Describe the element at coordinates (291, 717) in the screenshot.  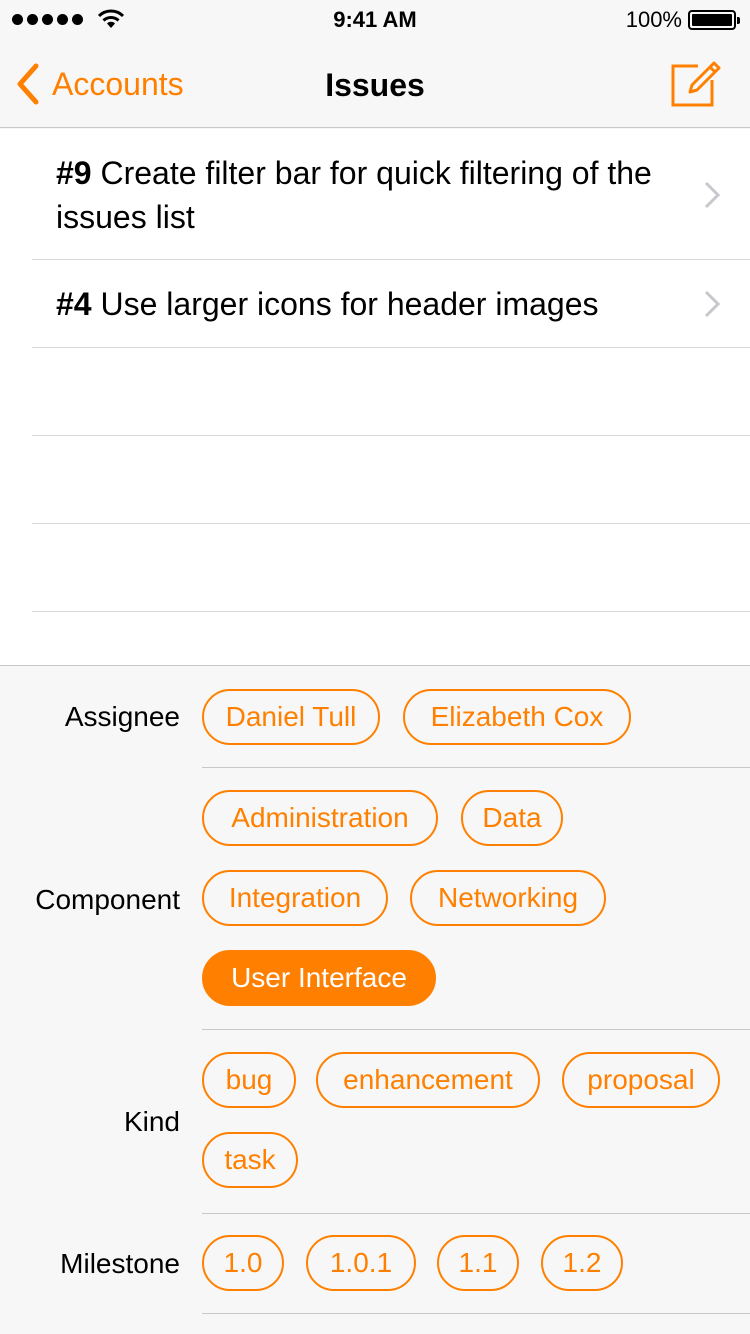
I see `filter-chip-daniel-tull: Daniel Tull` at that location.